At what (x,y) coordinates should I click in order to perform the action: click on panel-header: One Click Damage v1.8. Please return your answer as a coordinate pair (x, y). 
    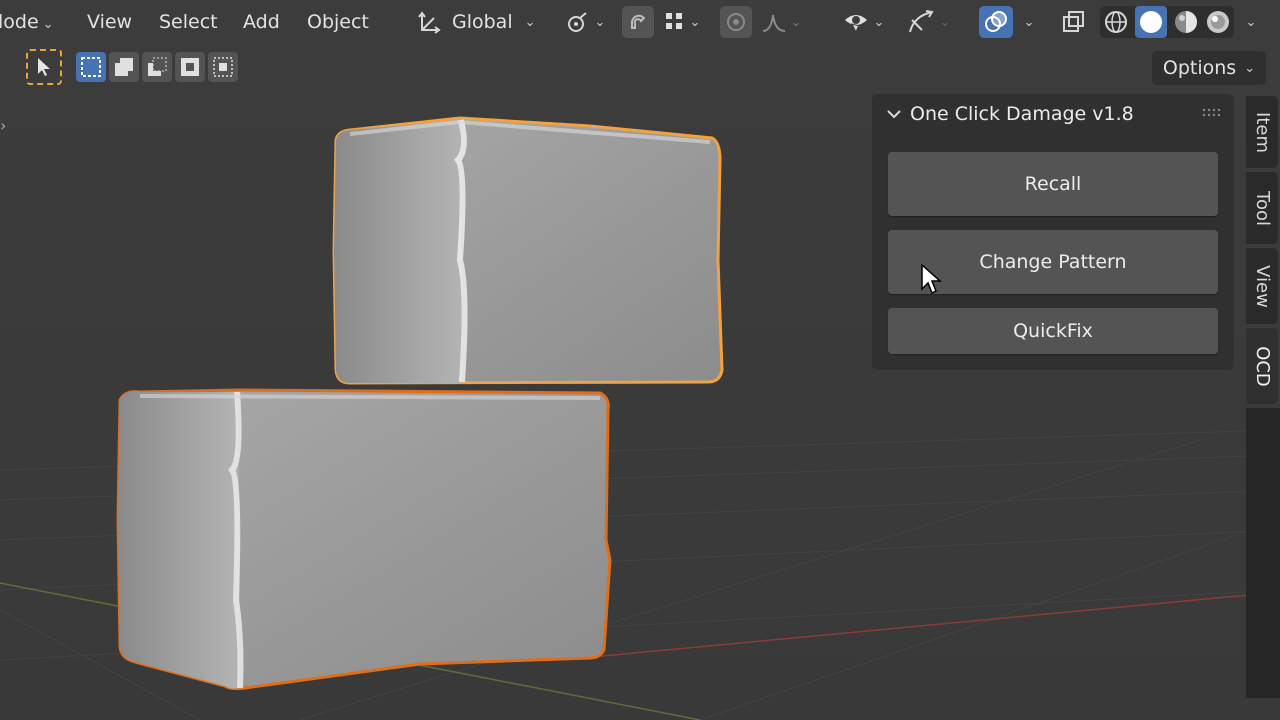
    Looking at the image, I should click on (1053, 115).